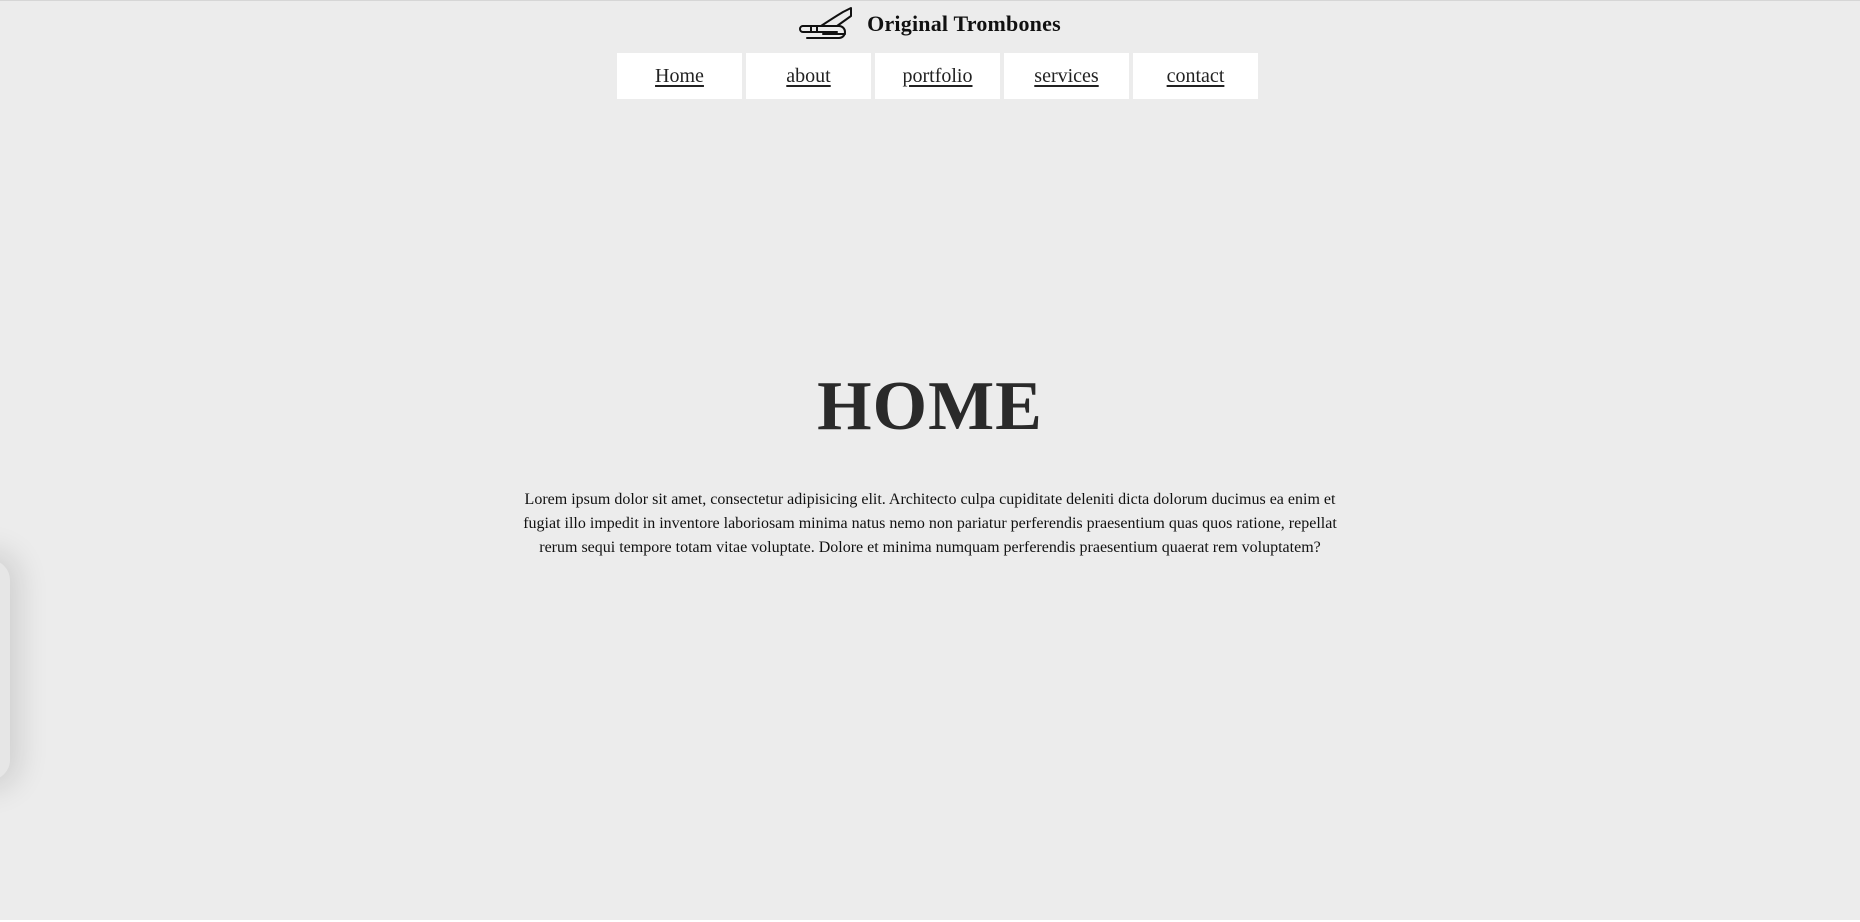  Describe the element at coordinates (930, 2) in the screenshot. I see `top-rule` at that location.